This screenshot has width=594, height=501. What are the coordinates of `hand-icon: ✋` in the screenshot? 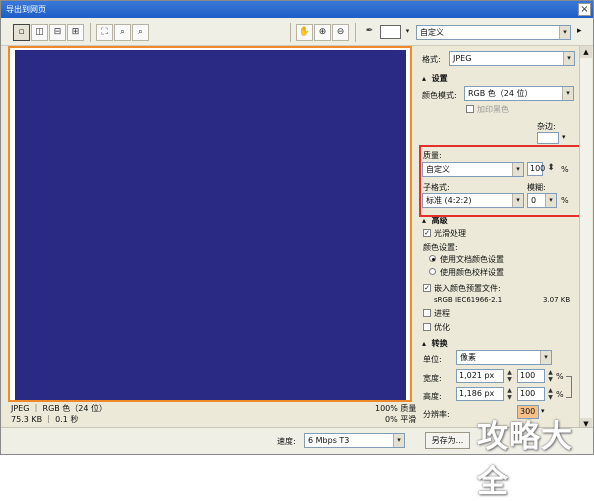 It's located at (304, 32).